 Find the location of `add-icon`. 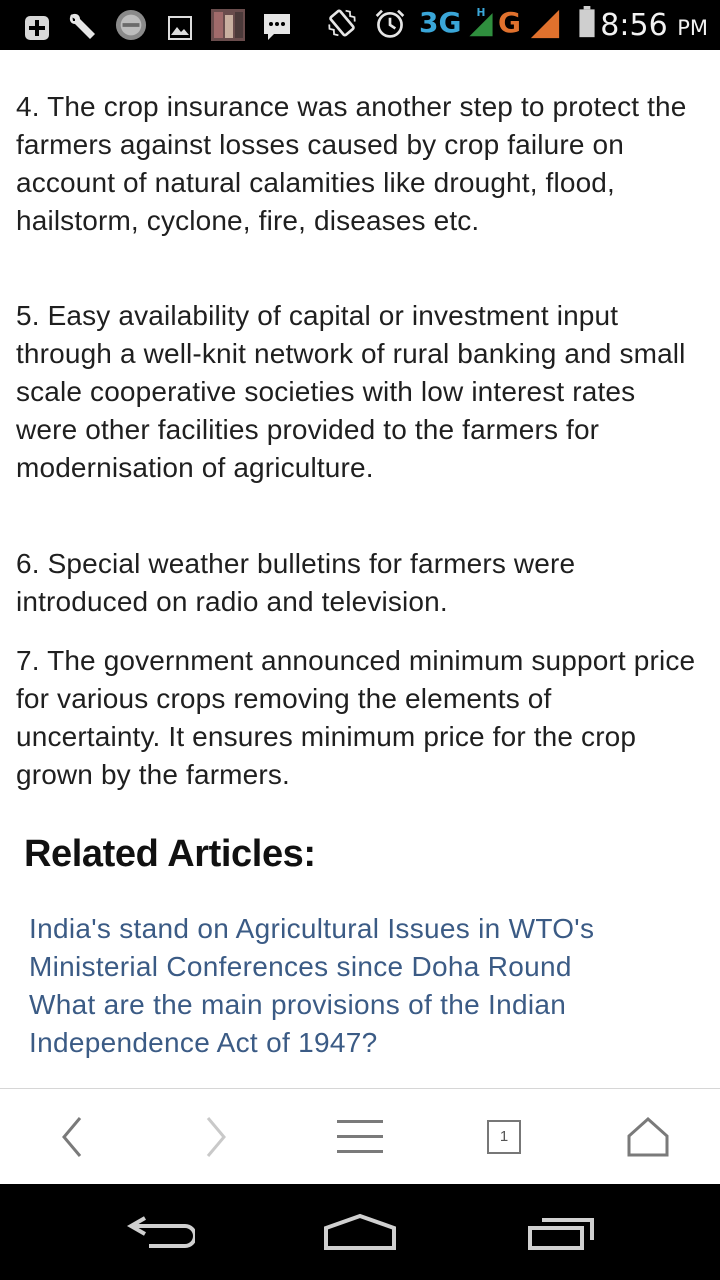

add-icon is located at coordinates (37, 28).